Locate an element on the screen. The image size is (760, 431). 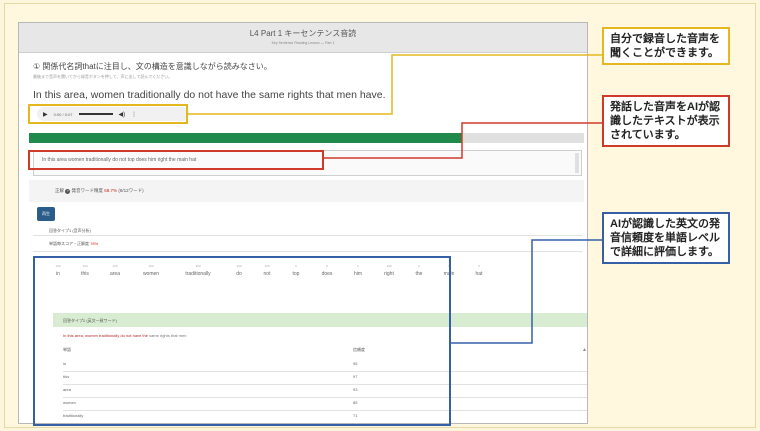
callout-record: 自分で録音した音声を聞くことができます。 is located at coordinates (666, 46).